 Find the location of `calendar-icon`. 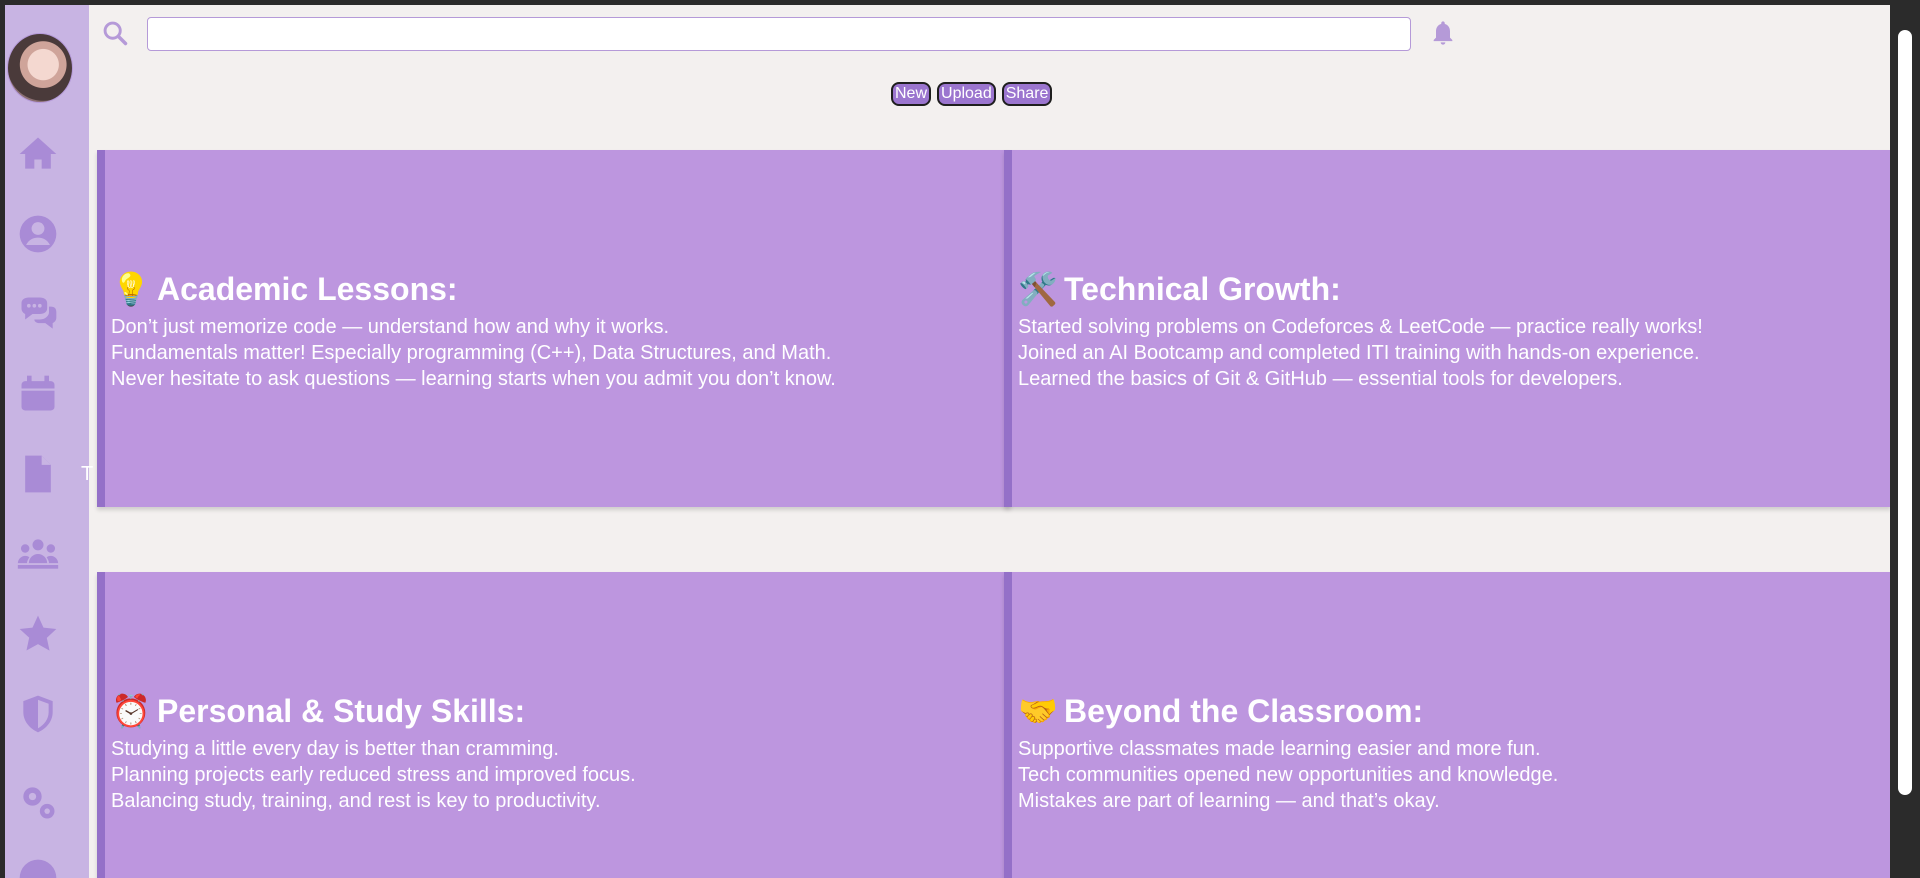

calendar-icon is located at coordinates (38, 393).